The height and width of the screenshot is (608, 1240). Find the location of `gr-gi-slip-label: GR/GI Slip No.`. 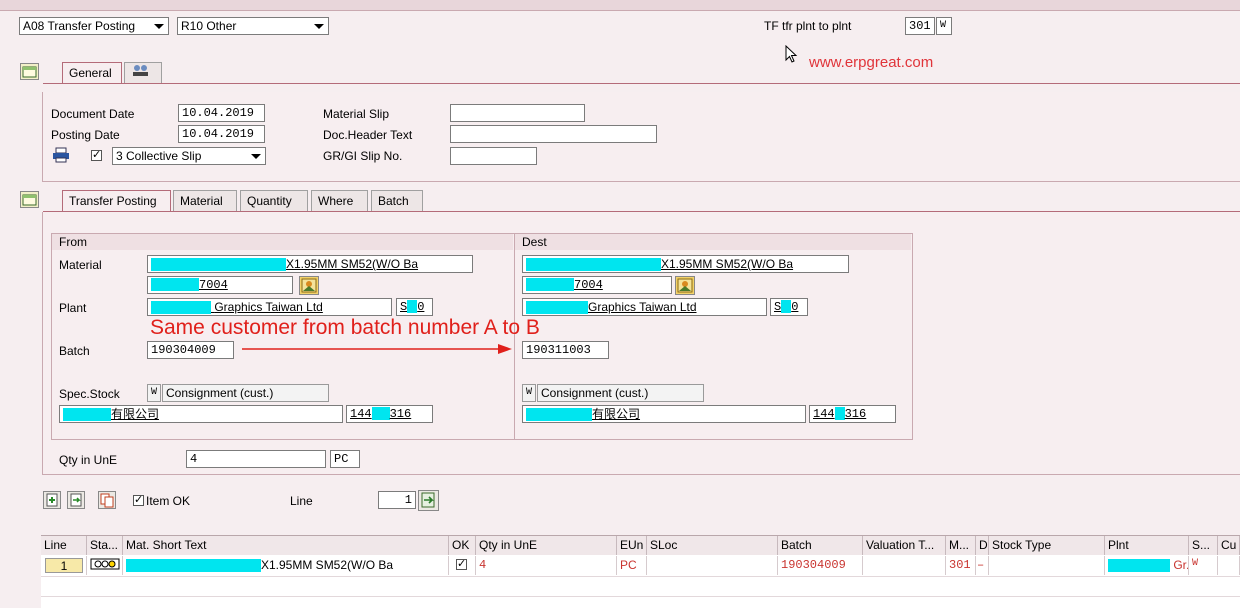

gr-gi-slip-label: GR/GI Slip No. is located at coordinates (363, 156).